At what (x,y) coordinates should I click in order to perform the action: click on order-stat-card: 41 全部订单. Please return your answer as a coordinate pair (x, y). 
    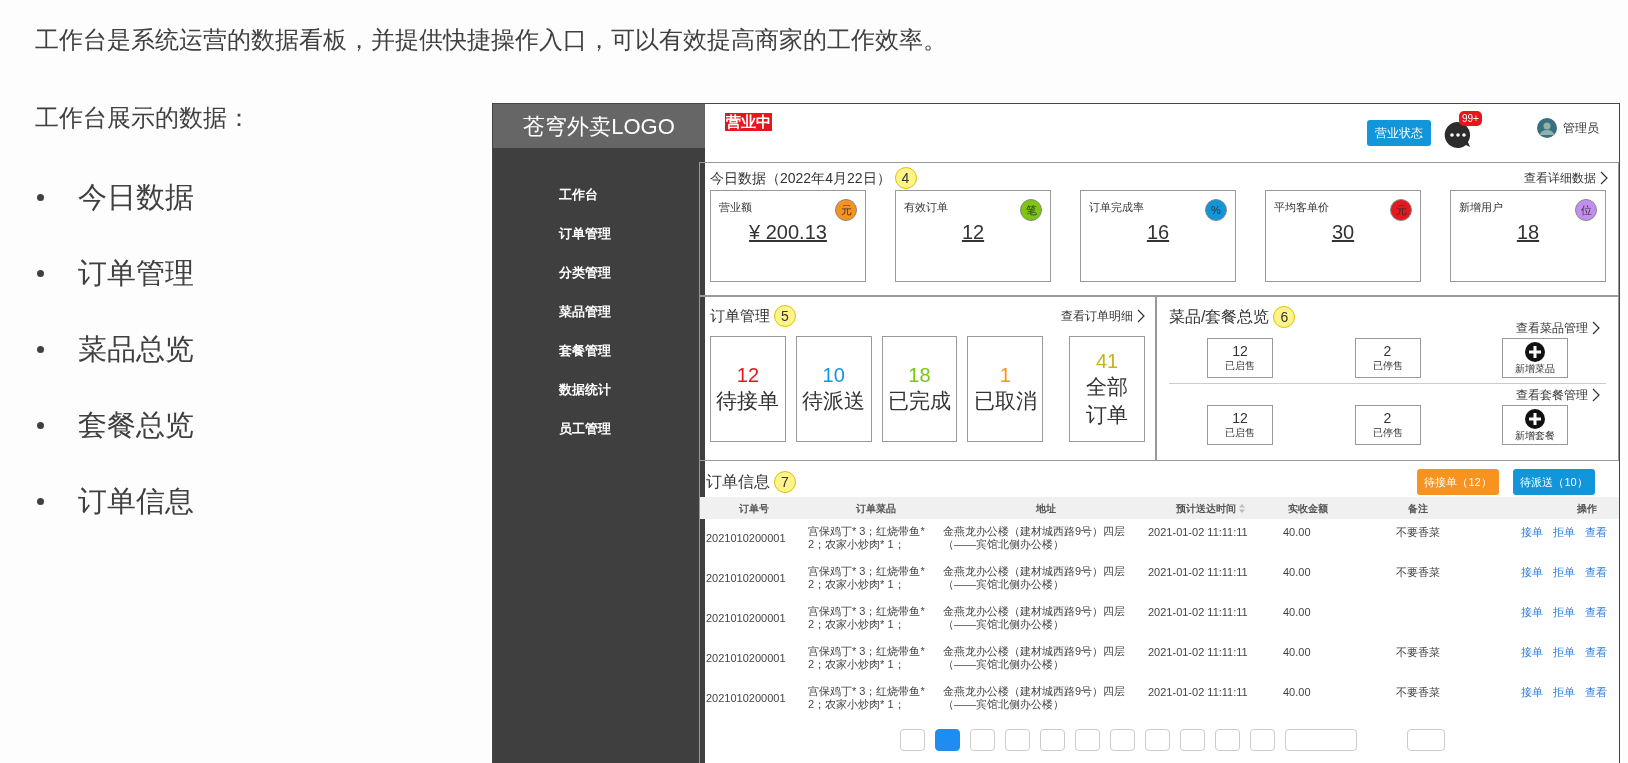
    Looking at the image, I should click on (1107, 388).